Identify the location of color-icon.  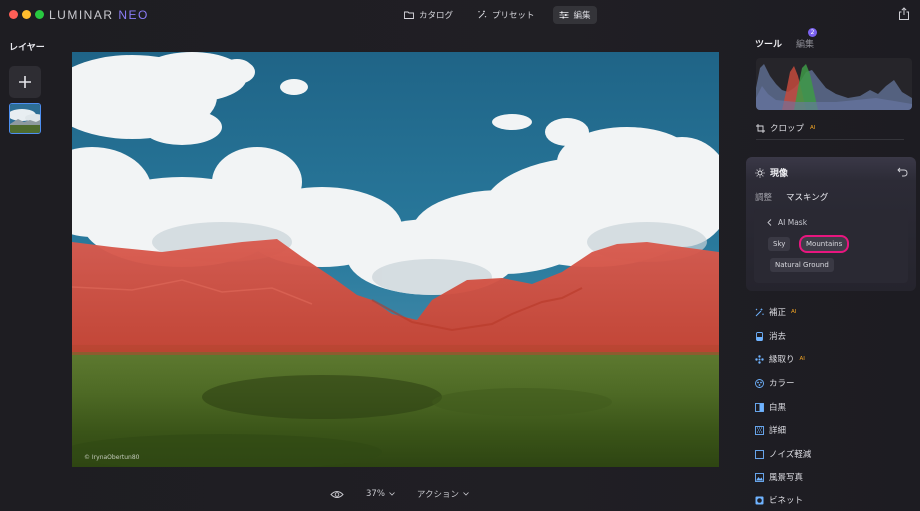
(759, 383).